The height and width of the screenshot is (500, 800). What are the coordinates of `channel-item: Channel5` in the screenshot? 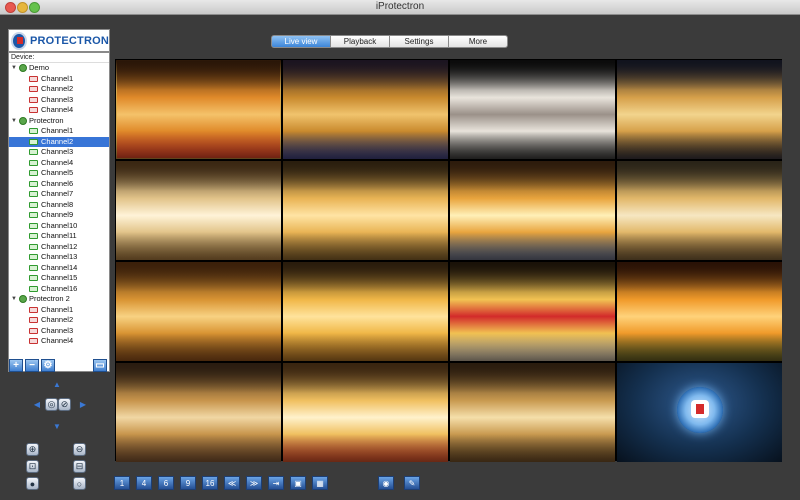 It's located at (59, 173).